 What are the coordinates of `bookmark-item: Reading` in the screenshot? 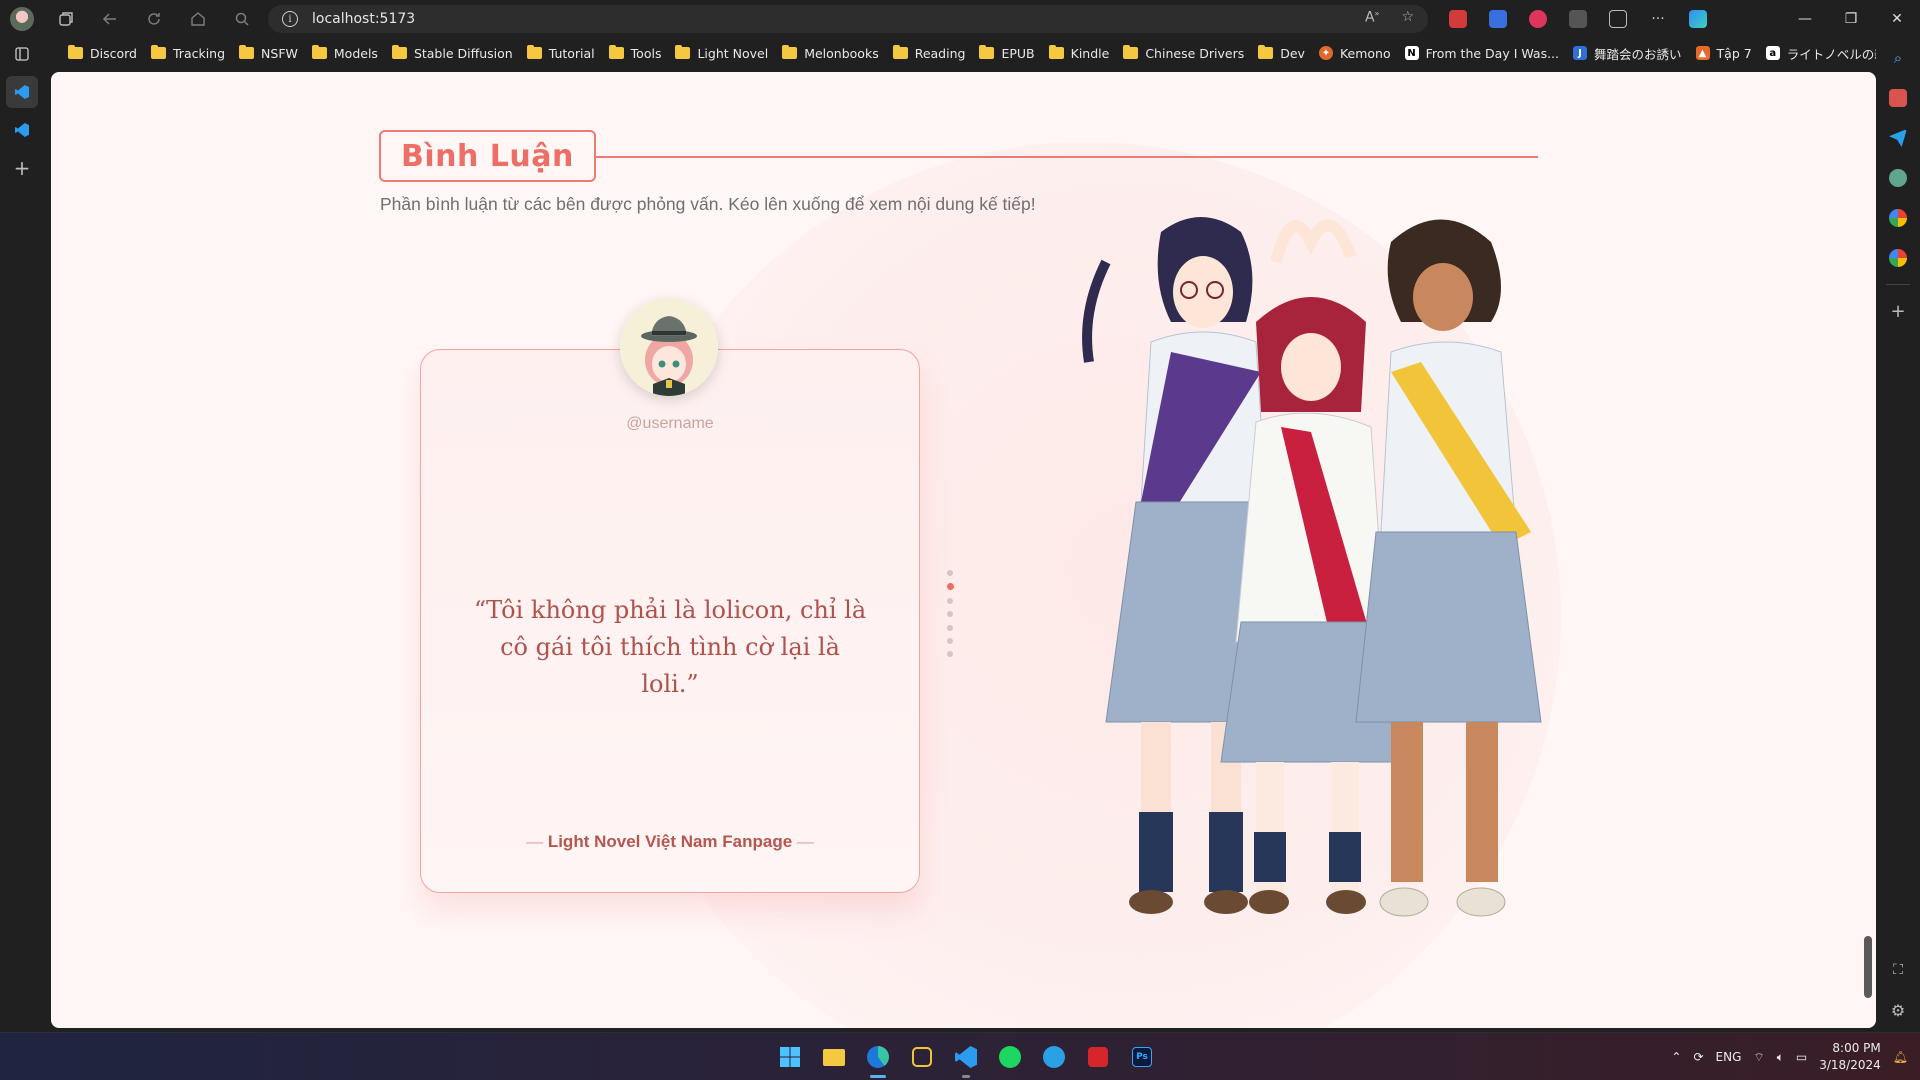 It's located at (930, 53).